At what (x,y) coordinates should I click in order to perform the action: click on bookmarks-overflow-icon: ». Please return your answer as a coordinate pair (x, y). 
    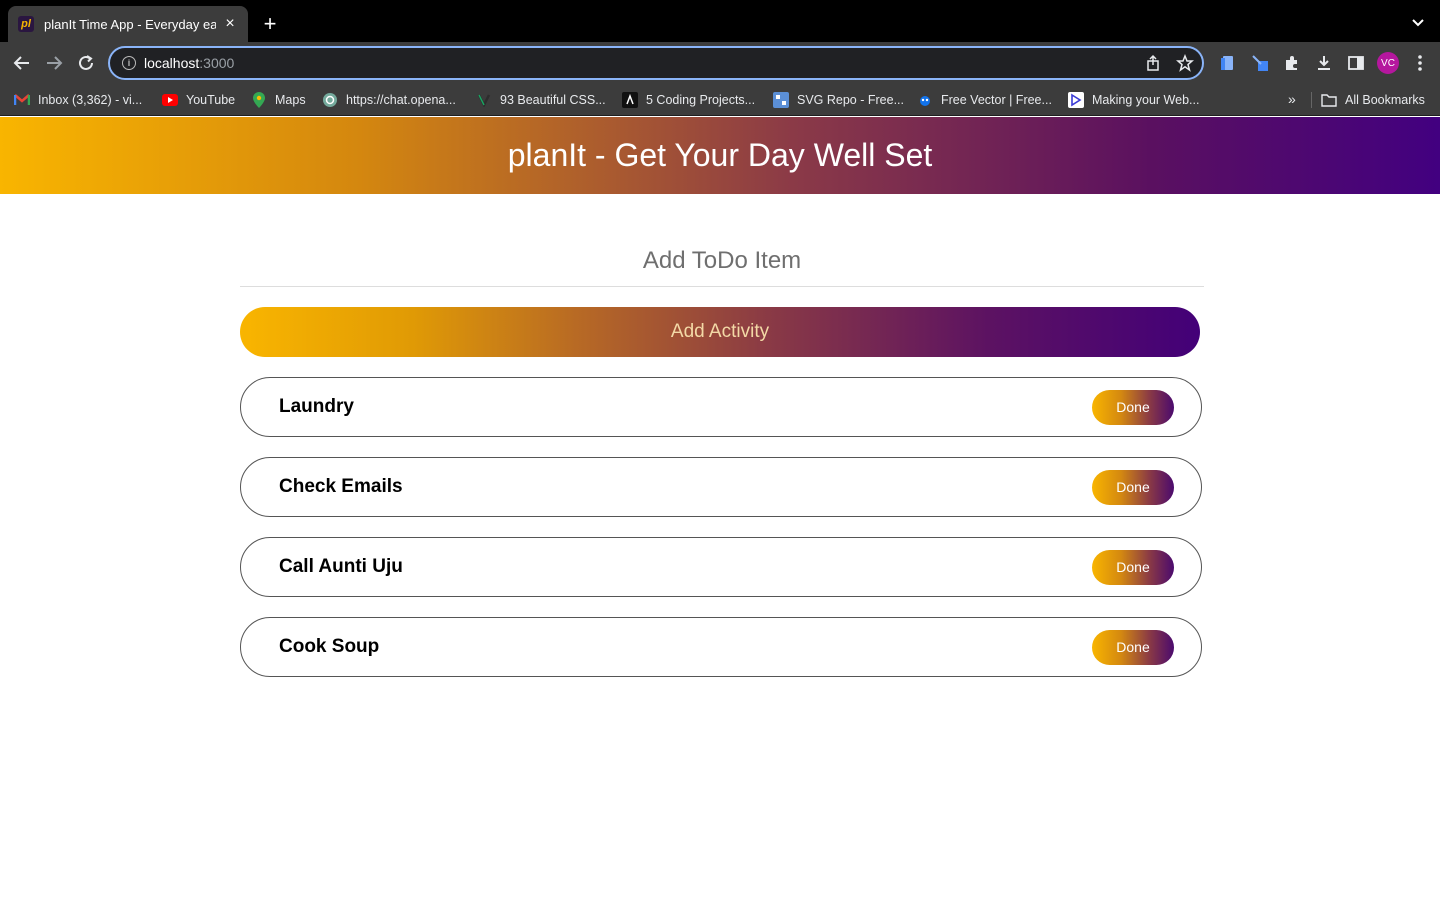
    Looking at the image, I should click on (1292, 99).